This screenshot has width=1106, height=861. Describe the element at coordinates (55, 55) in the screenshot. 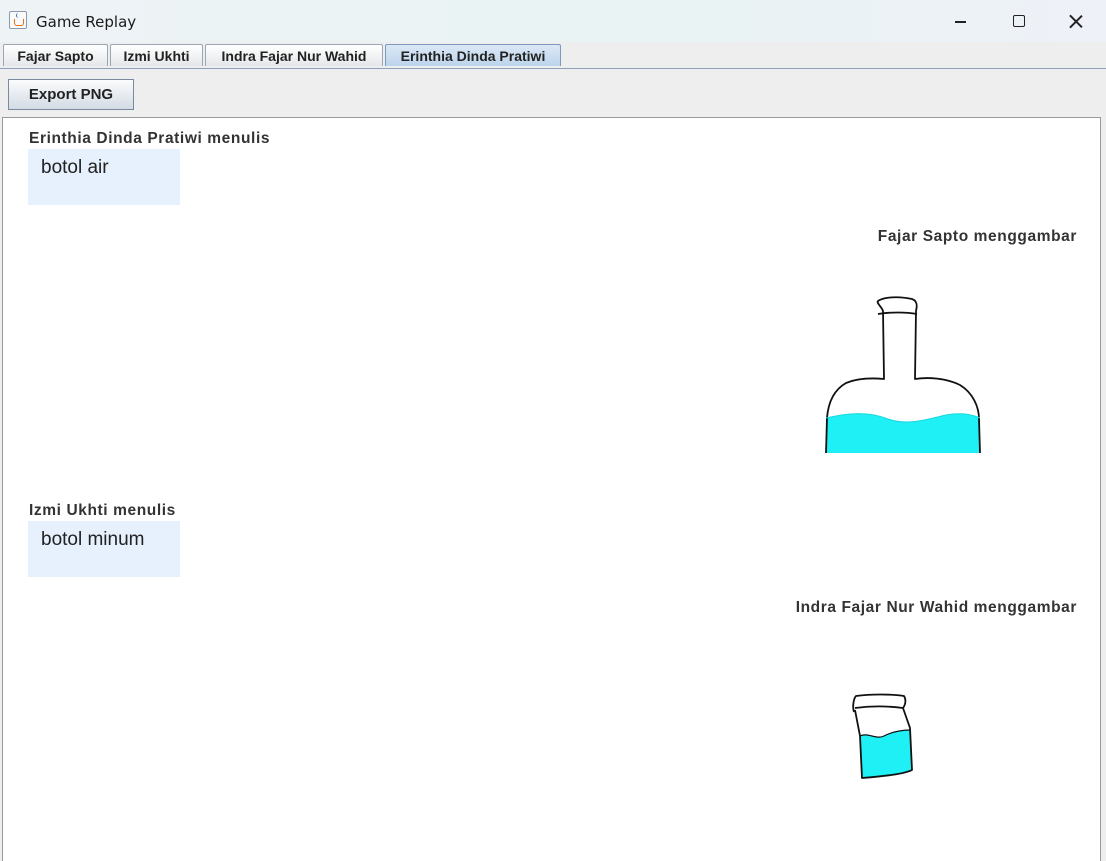

I see `tab-fajar-sapto: Fajar Sapto` at that location.